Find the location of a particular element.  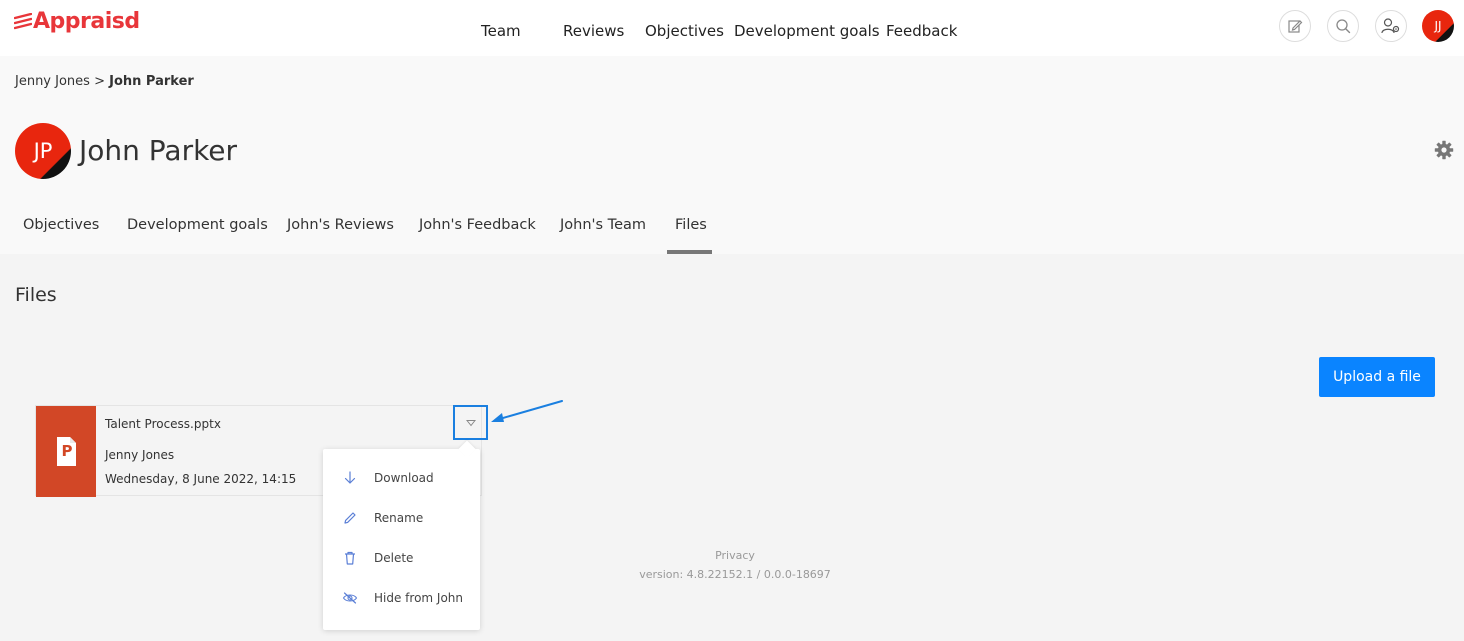

breadcrumb-current: John Parker is located at coordinates (151, 81).